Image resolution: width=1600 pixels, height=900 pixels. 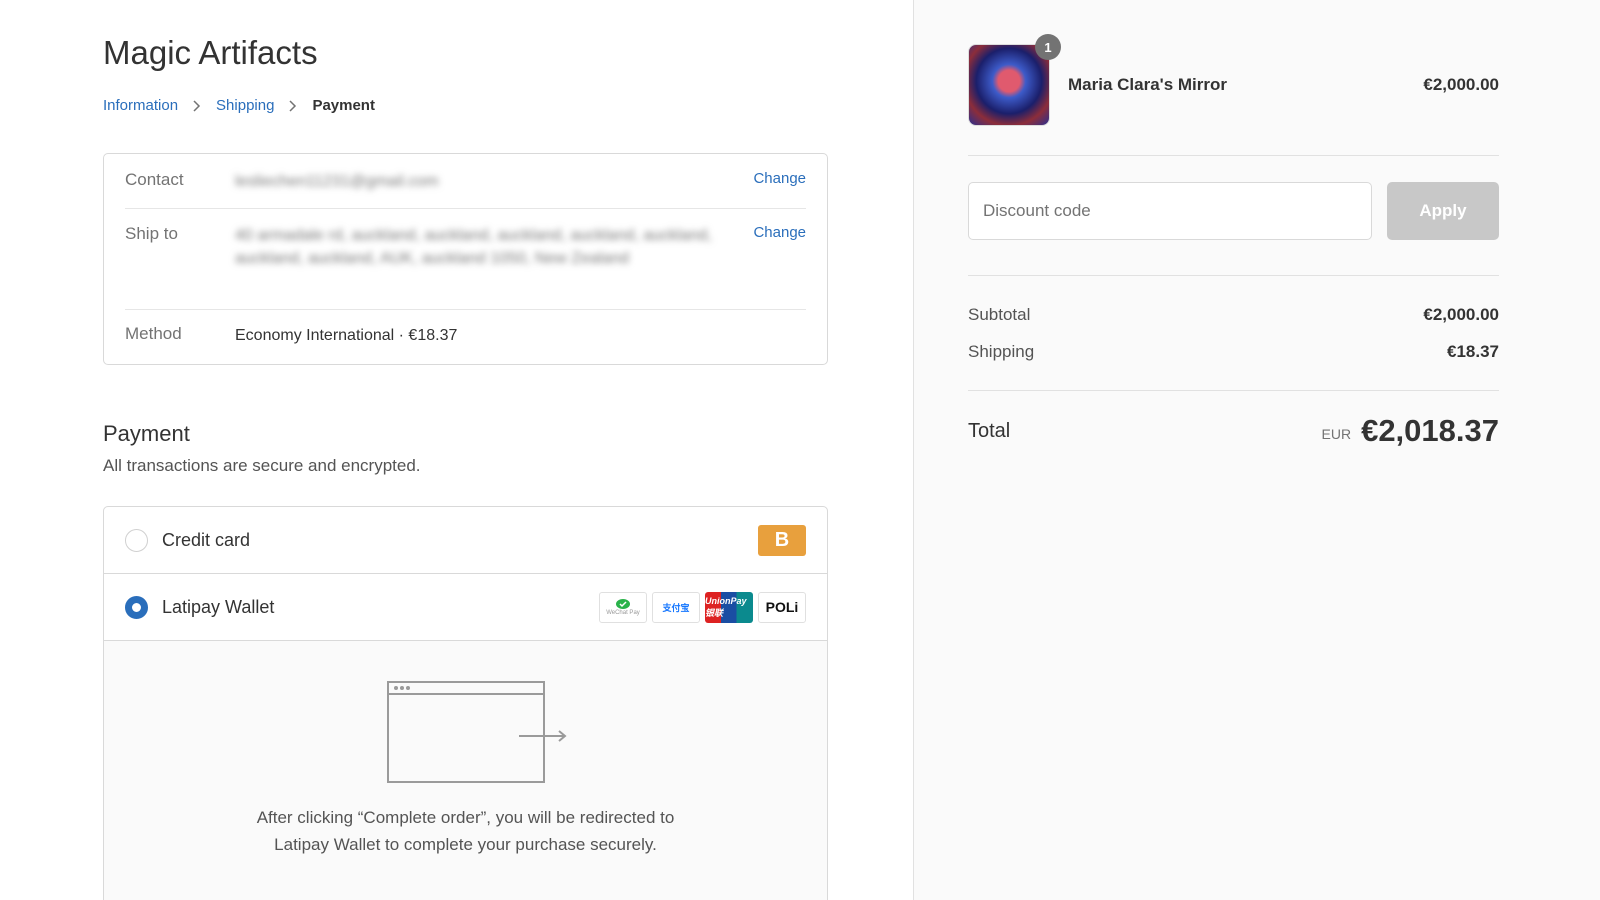 I want to click on breadcrumb-shipping: Shipping, so click(x=245, y=105).